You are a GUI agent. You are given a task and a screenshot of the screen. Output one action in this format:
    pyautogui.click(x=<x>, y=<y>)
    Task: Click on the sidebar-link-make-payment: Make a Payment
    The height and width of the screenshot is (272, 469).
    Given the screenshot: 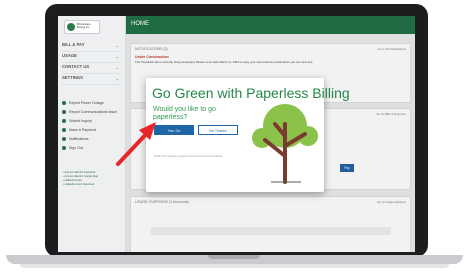 What is the action you would take?
    pyautogui.click(x=79, y=131)
    